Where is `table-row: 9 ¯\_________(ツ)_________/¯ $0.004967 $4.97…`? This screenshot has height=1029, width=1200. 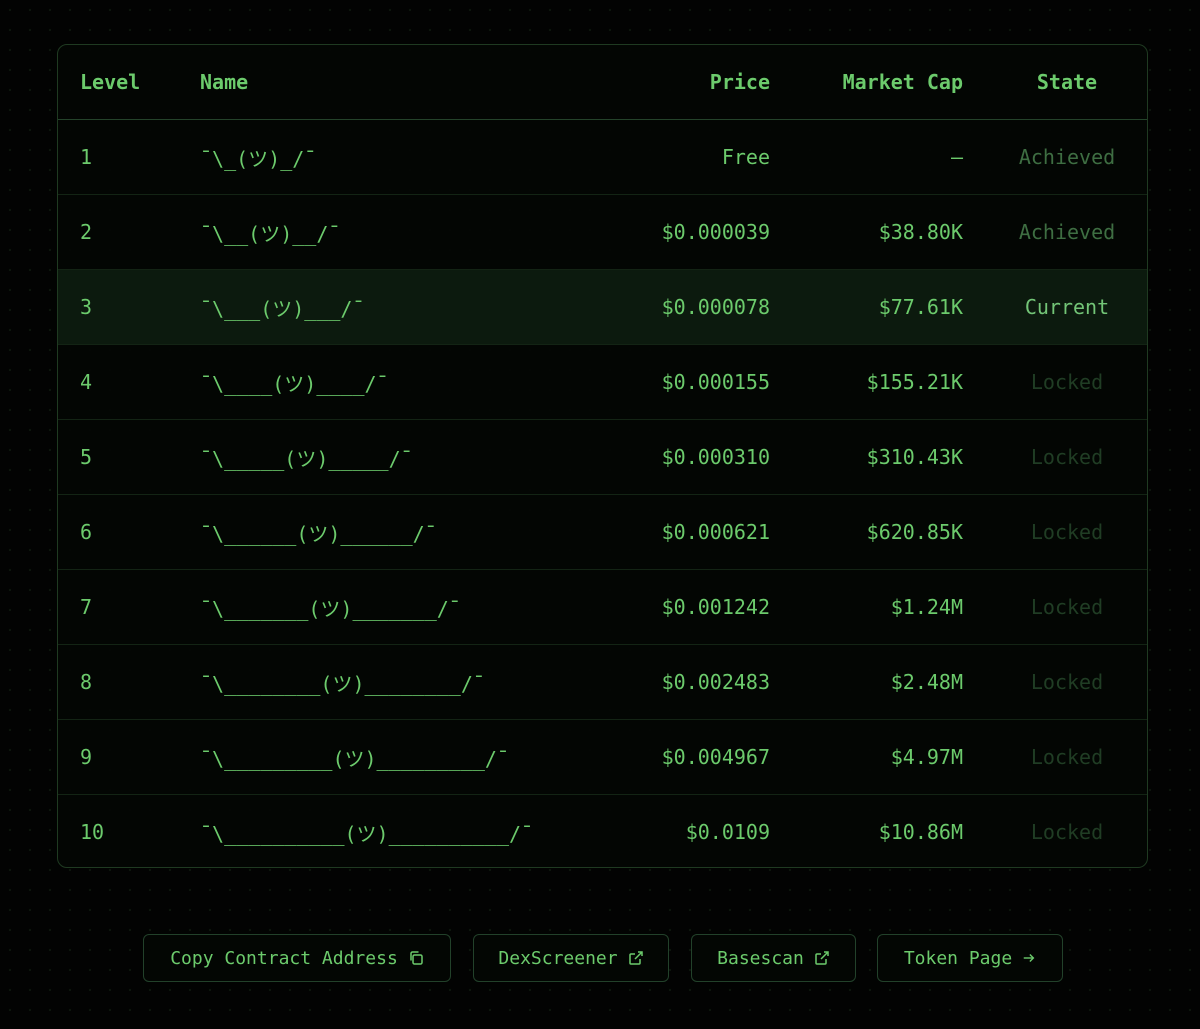
table-row: 9 ¯\_________(ツ)_________/¯ $0.004967 $4.97… is located at coordinates (602, 757).